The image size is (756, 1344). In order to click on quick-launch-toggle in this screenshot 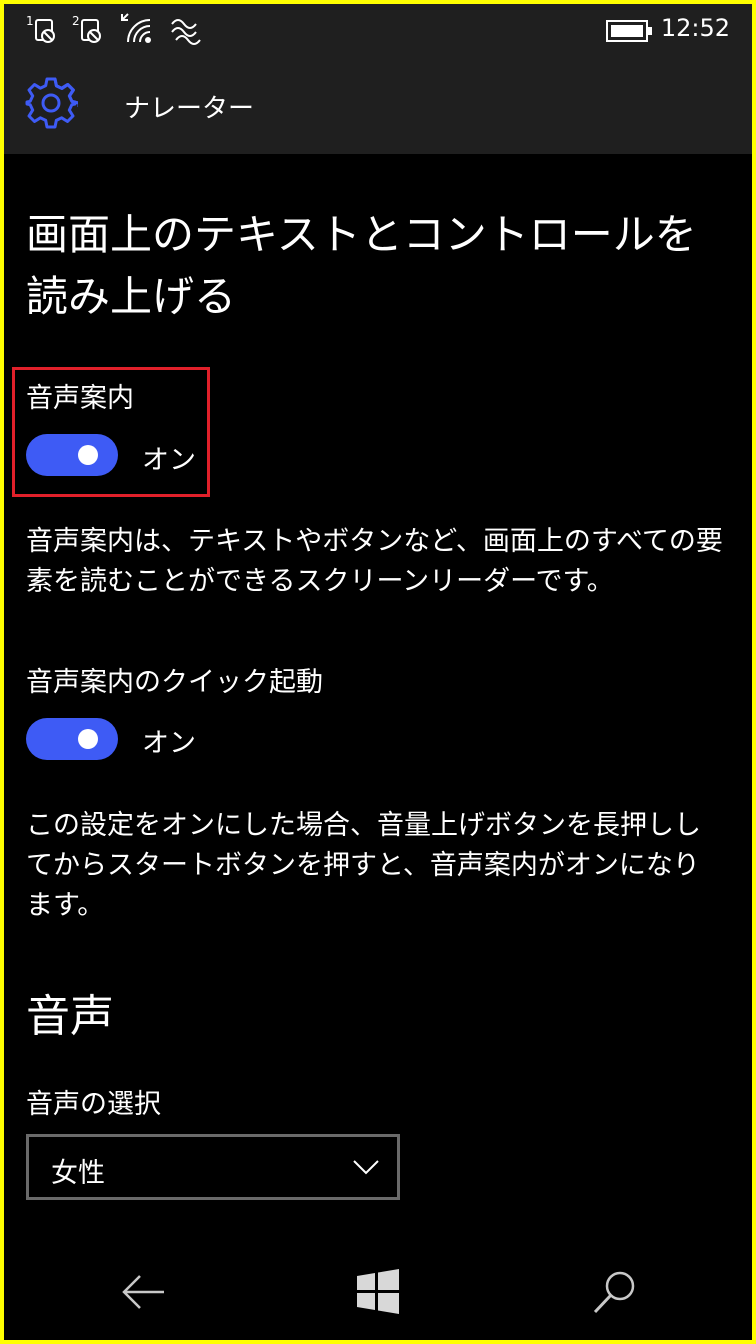, I will do `click(72, 739)`.